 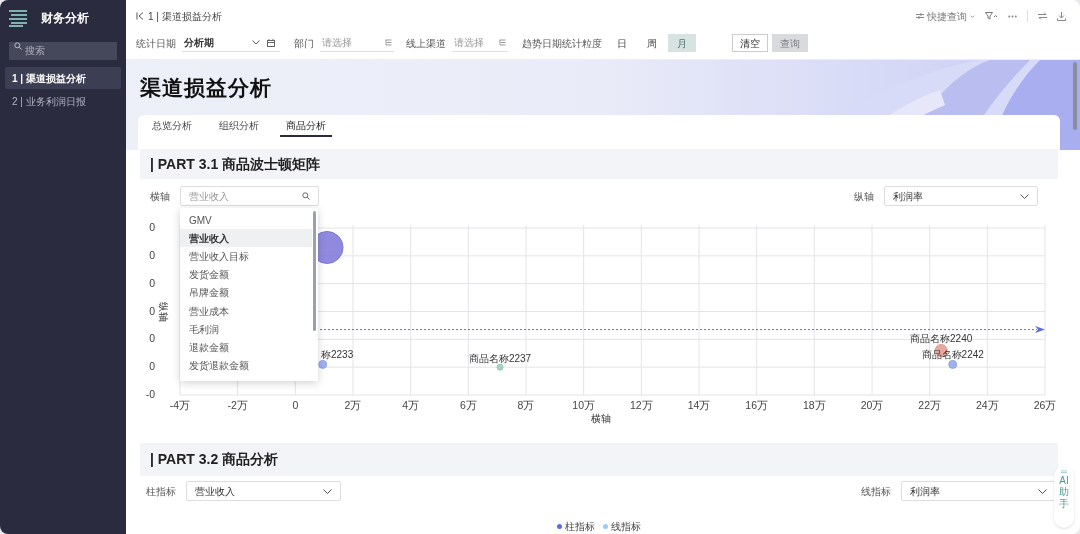 What do you see at coordinates (583, 405) in the screenshot?
I see `axis-tick-label: 10万` at bounding box center [583, 405].